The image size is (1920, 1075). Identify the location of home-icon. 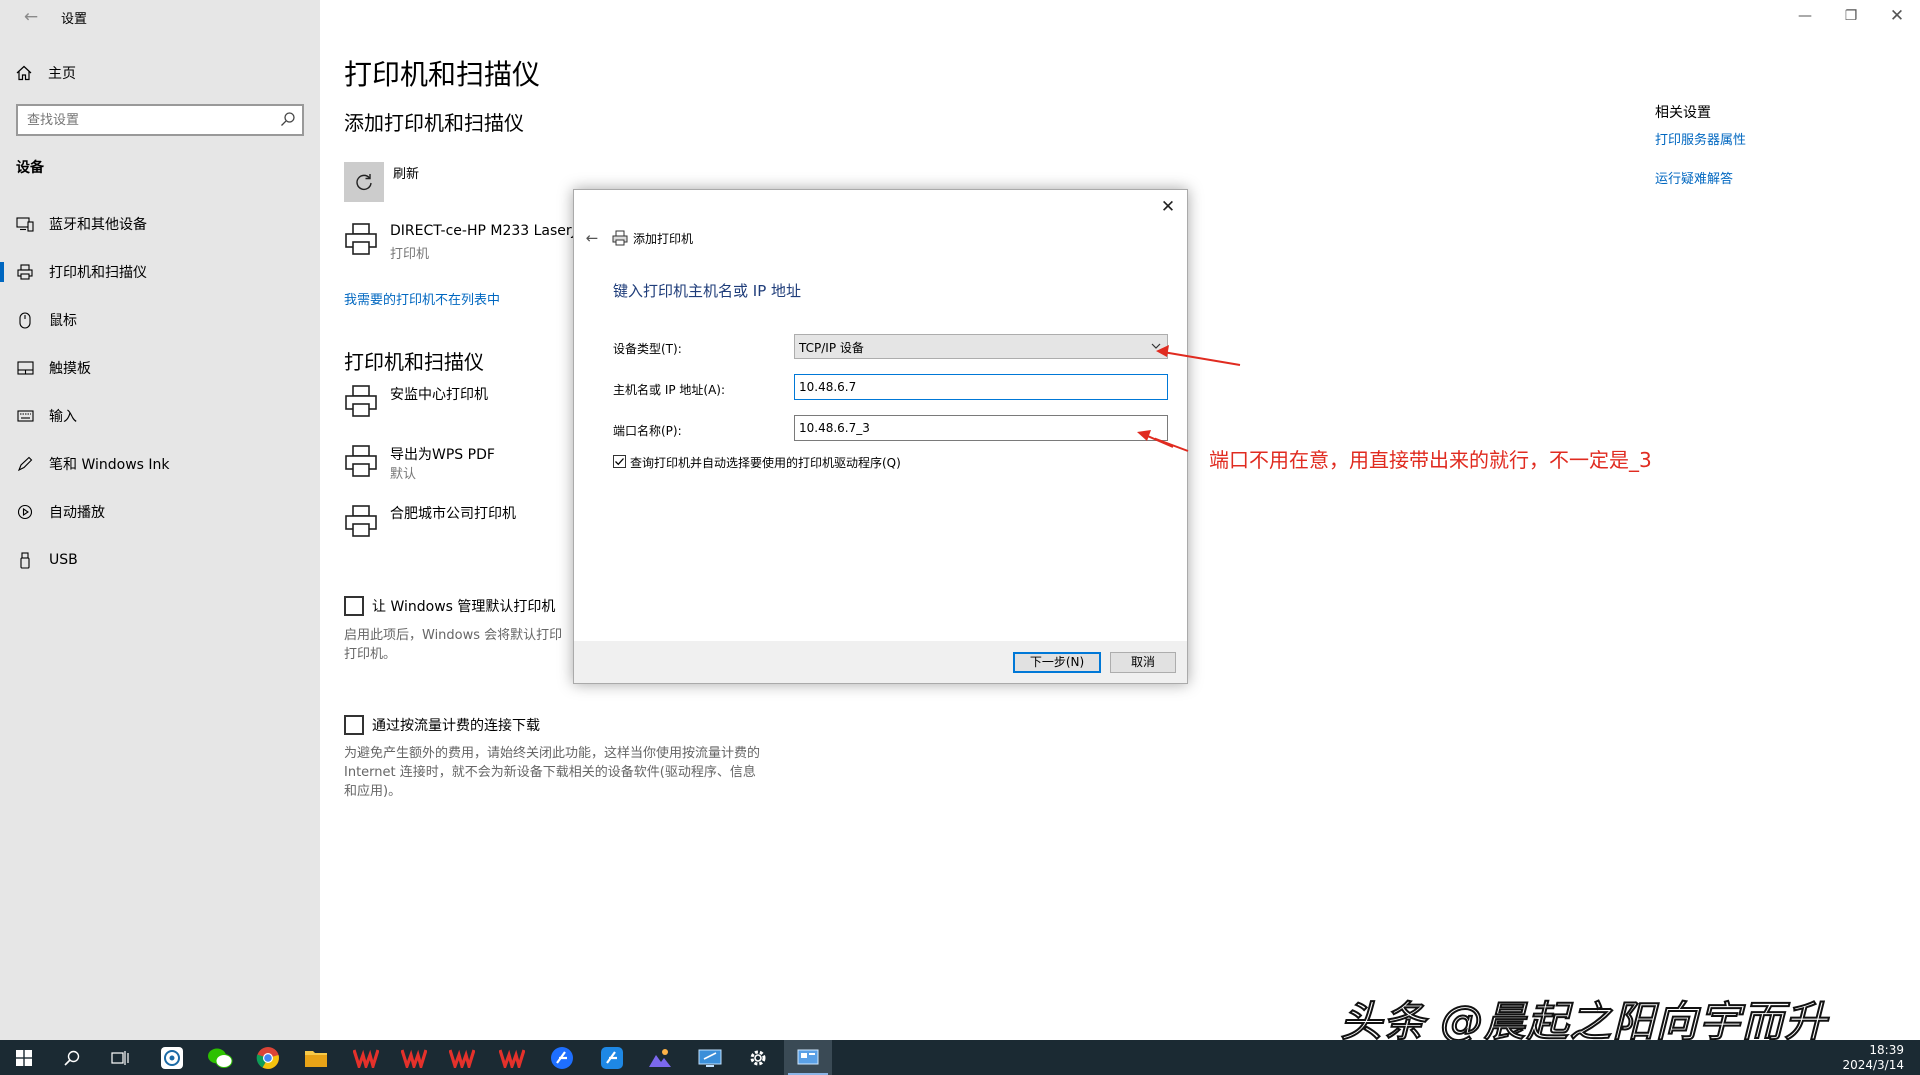
(24, 73).